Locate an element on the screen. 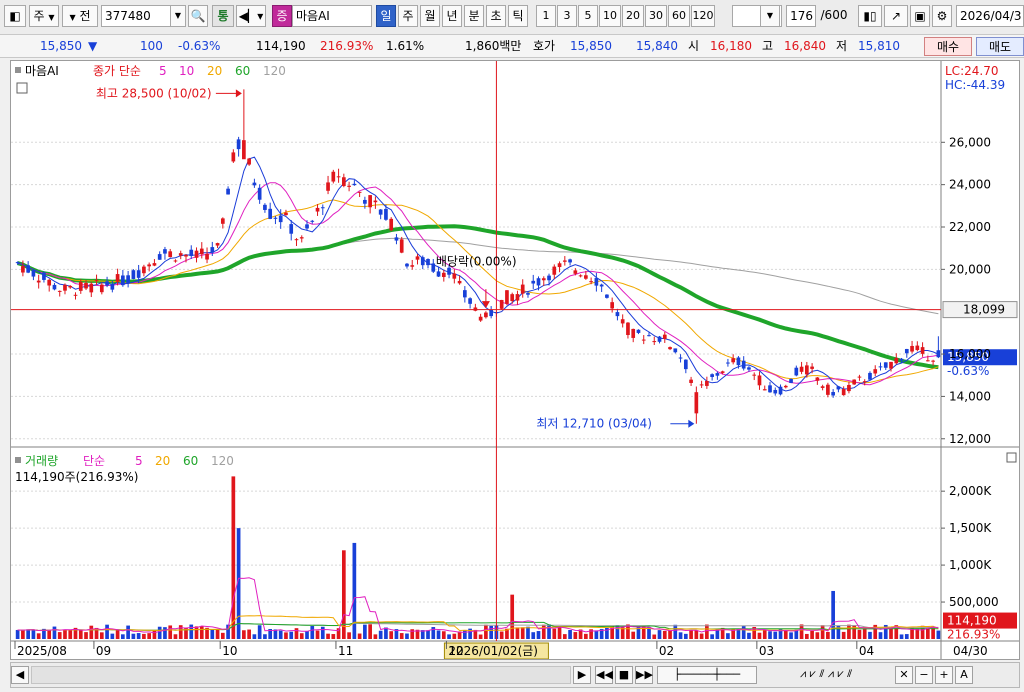  drawing-tools-icon: ⩘ ⩗ ⫽ ⩘ ⩗ ⫽ is located at coordinates (826, 675).